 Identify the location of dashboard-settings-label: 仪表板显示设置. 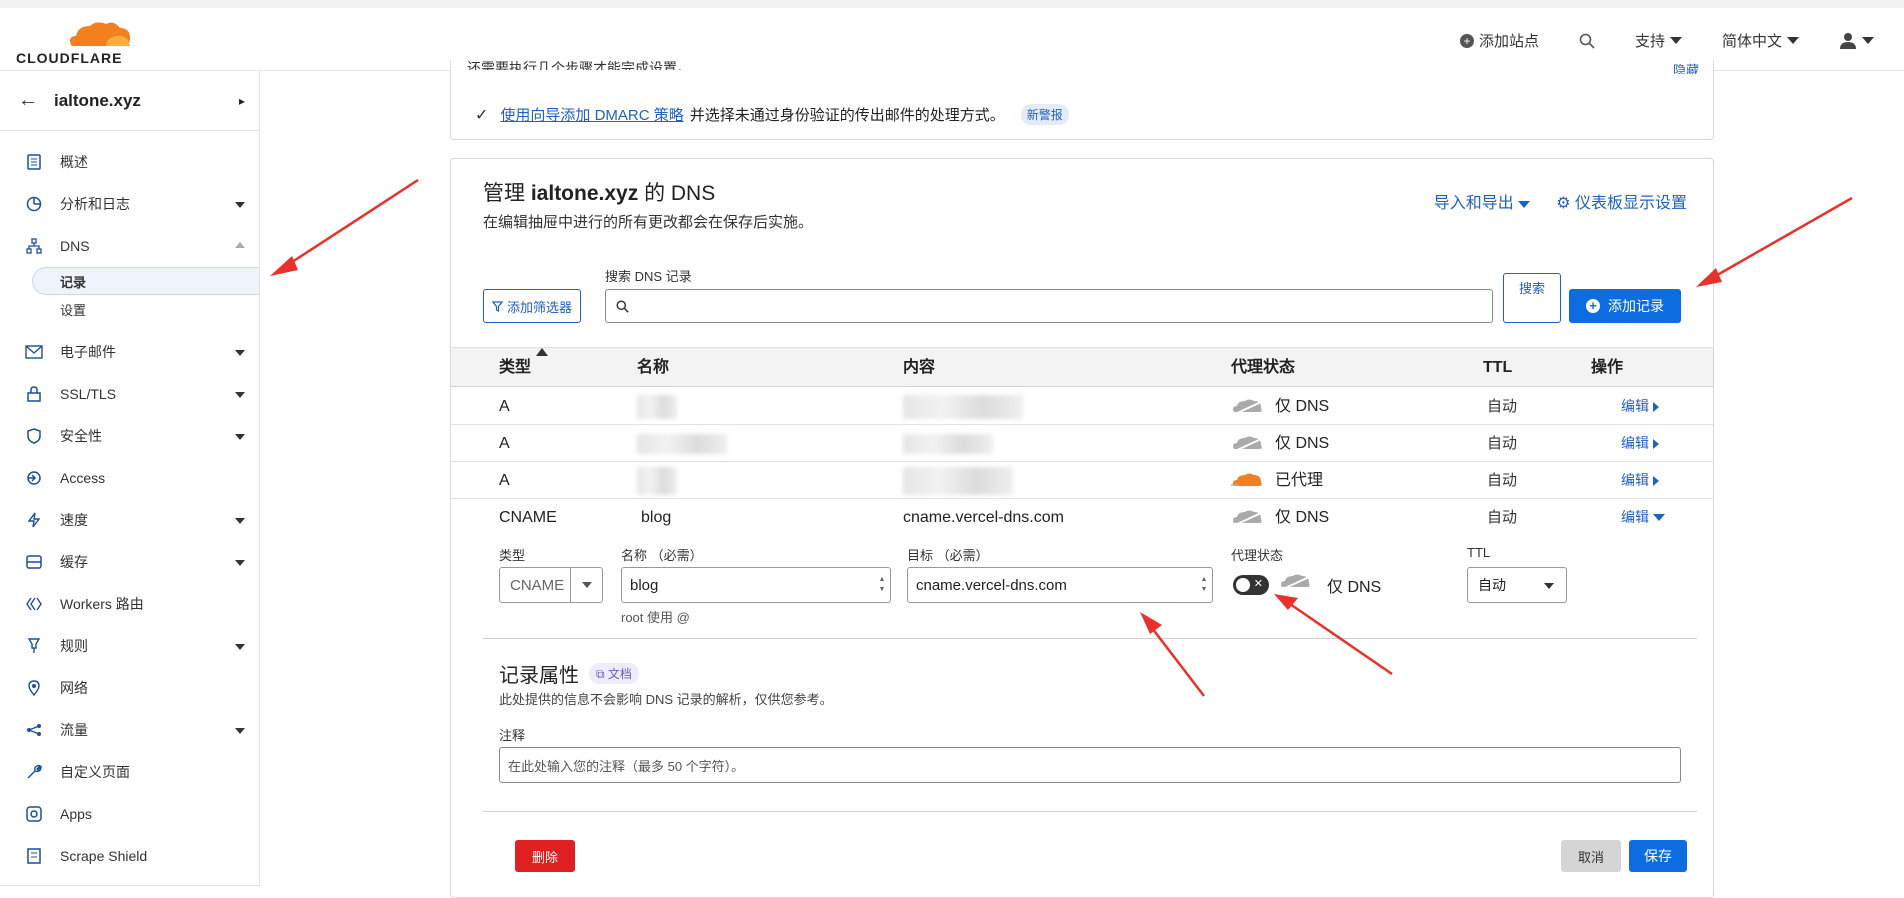
(1630, 203).